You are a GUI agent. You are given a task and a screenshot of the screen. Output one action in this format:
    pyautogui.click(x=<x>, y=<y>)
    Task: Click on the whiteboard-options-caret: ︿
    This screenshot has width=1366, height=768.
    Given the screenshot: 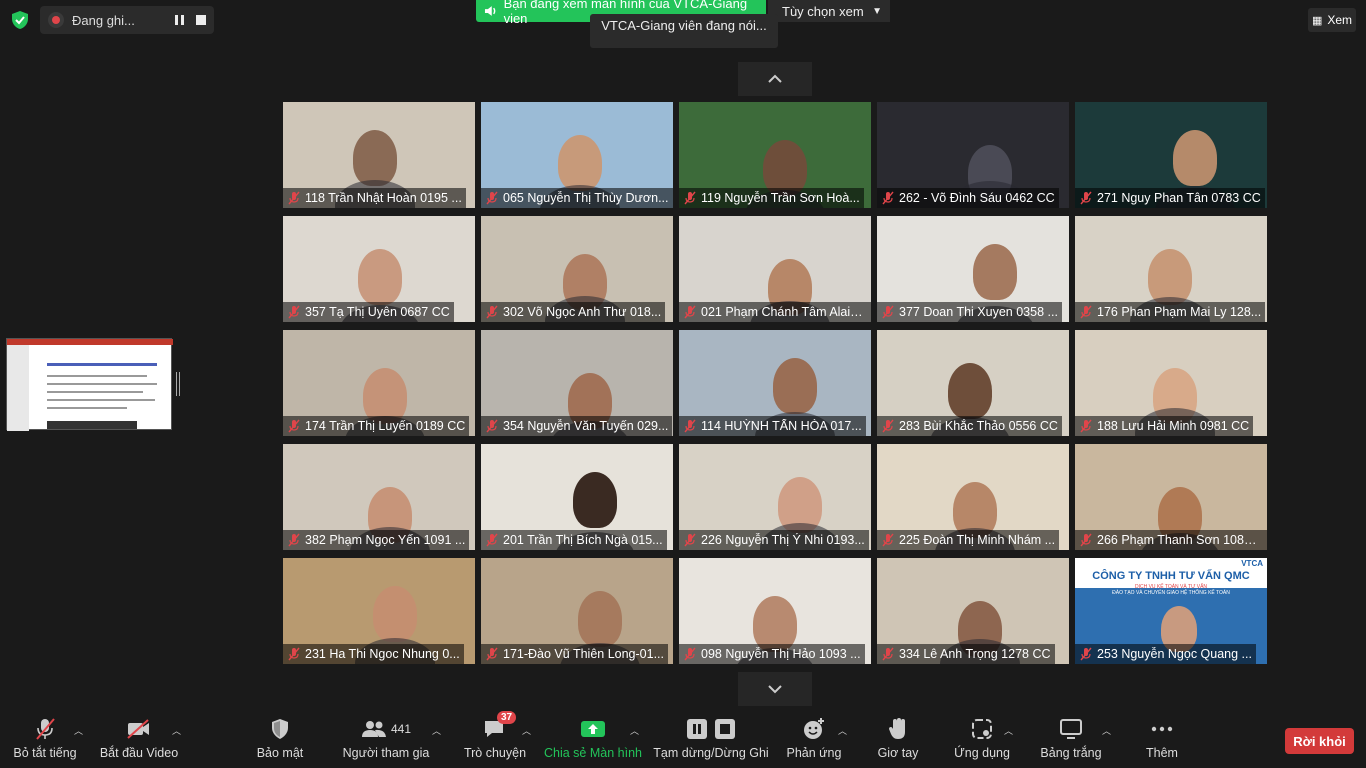 What is the action you would take?
    pyautogui.click(x=1106, y=730)
    